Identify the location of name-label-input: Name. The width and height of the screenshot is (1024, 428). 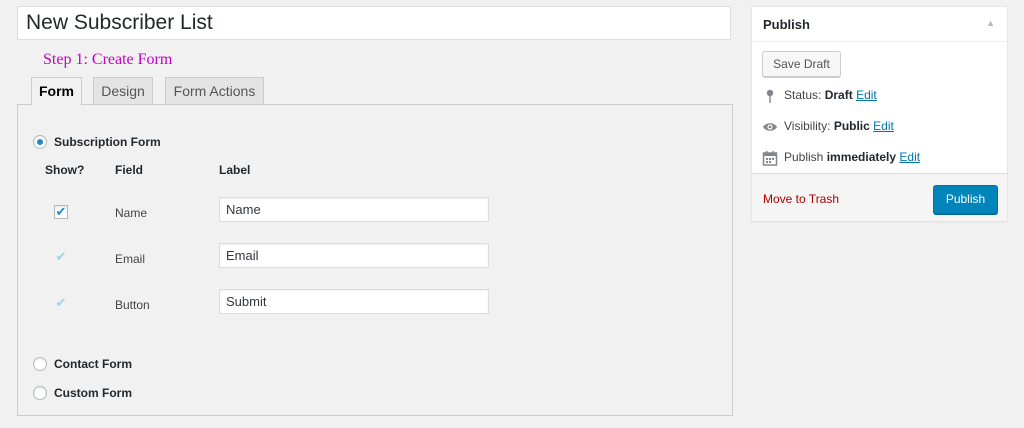
(354, 209).